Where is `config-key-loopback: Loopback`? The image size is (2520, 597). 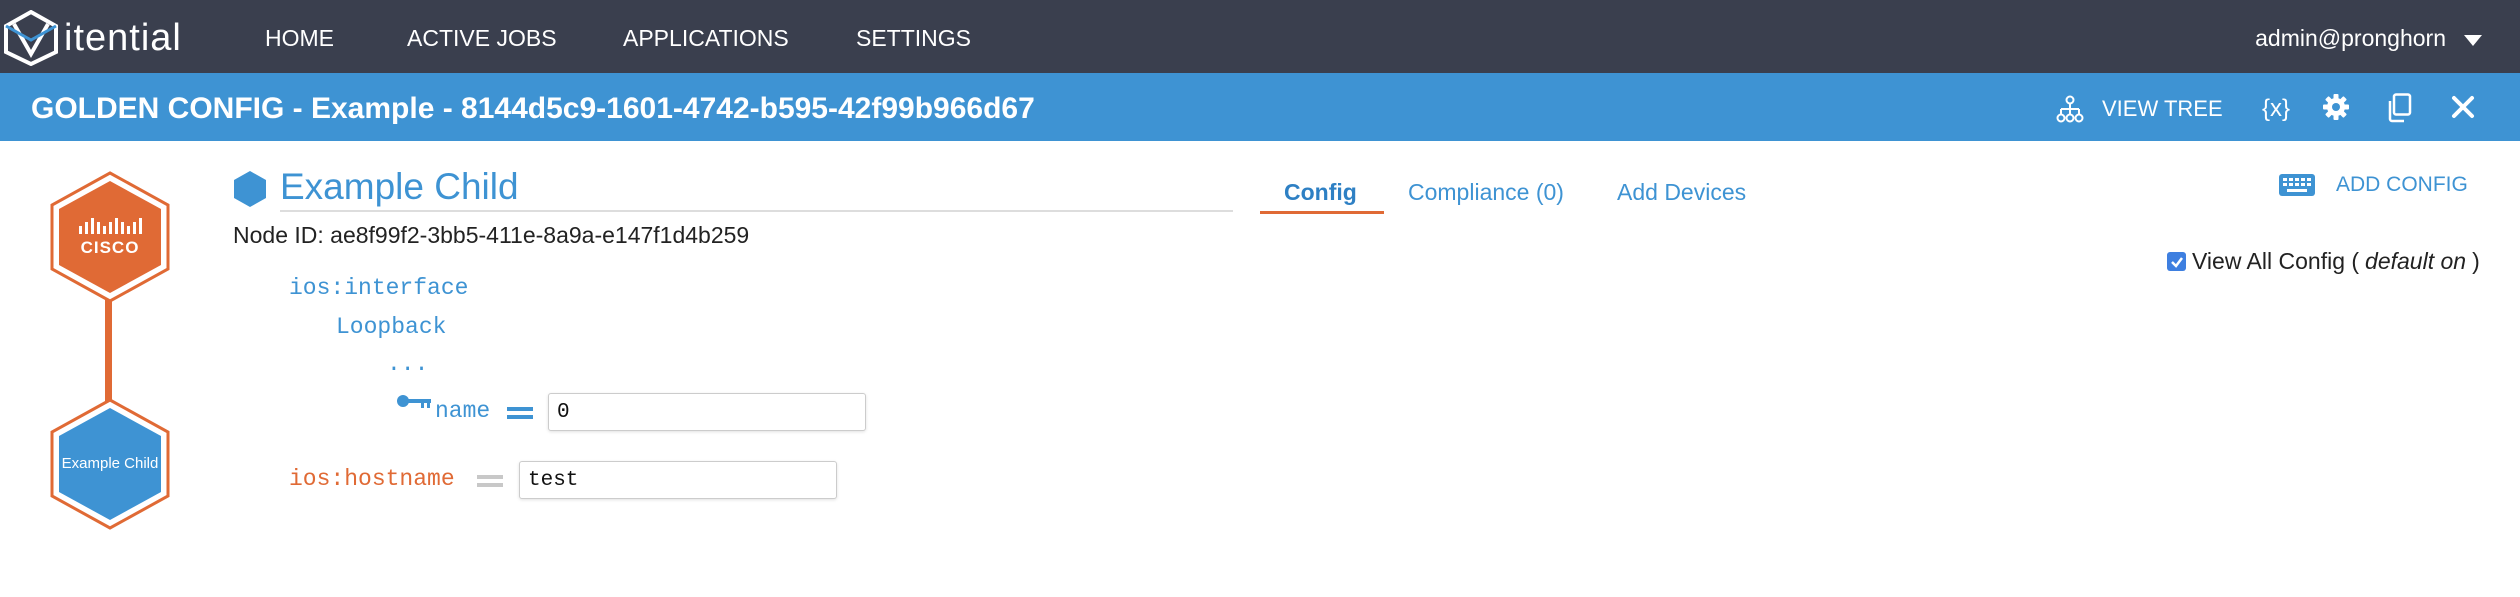
config-key-loopback: Loopback is located at coordinates (391, 327).